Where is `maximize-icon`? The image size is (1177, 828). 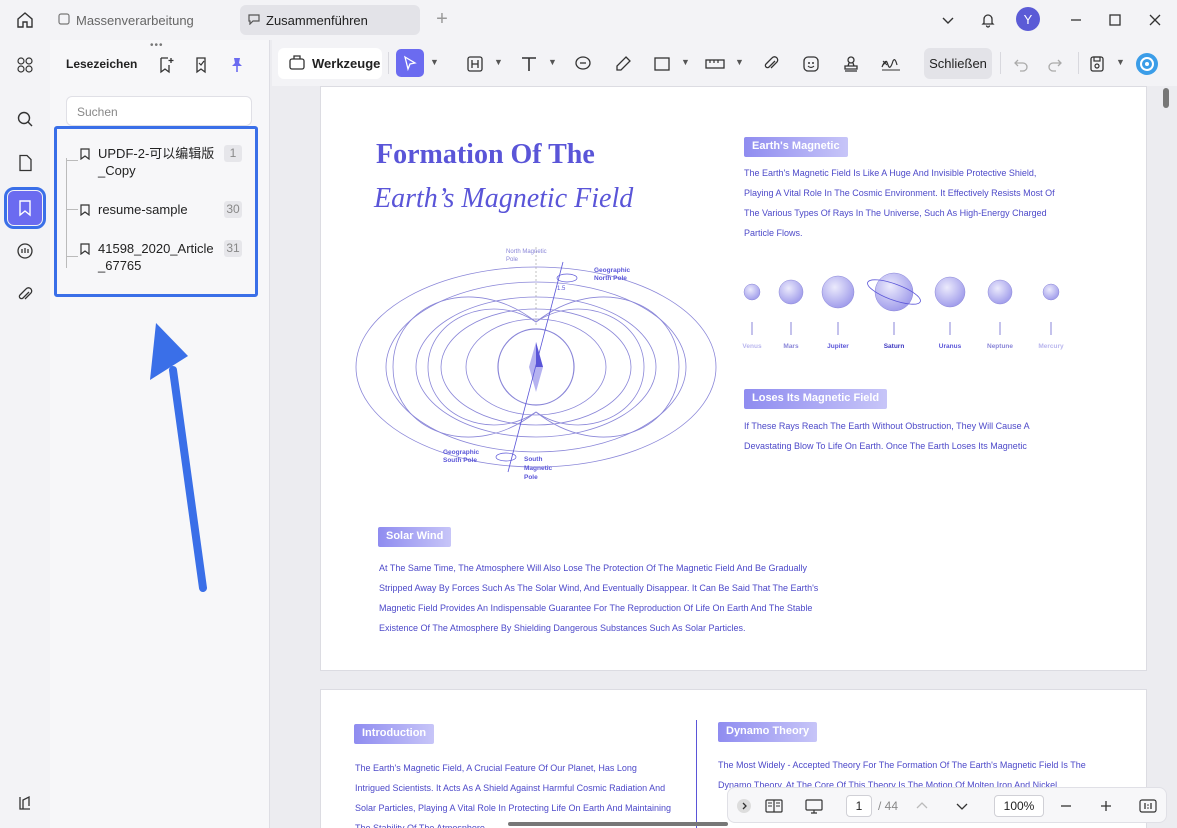
maximize-icon is located at coordinates (1115, 20).